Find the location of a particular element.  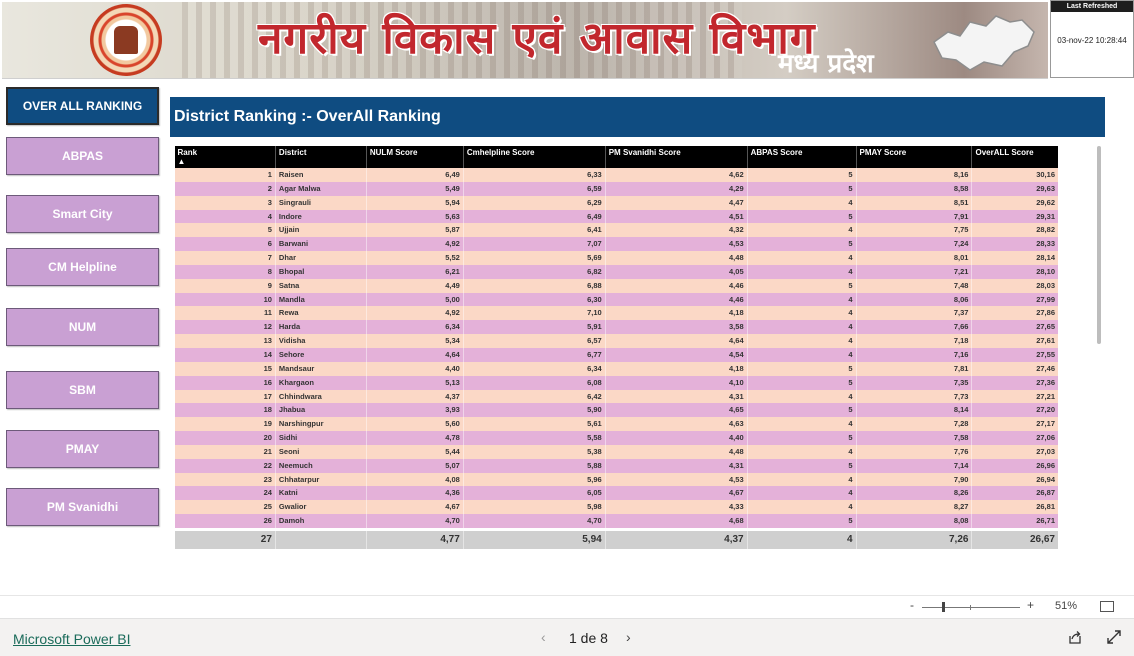

table-row: 5 Ujjain 5,87 6,41 4,32 4 7,75 28,82 is located at coordinates (616, 230).